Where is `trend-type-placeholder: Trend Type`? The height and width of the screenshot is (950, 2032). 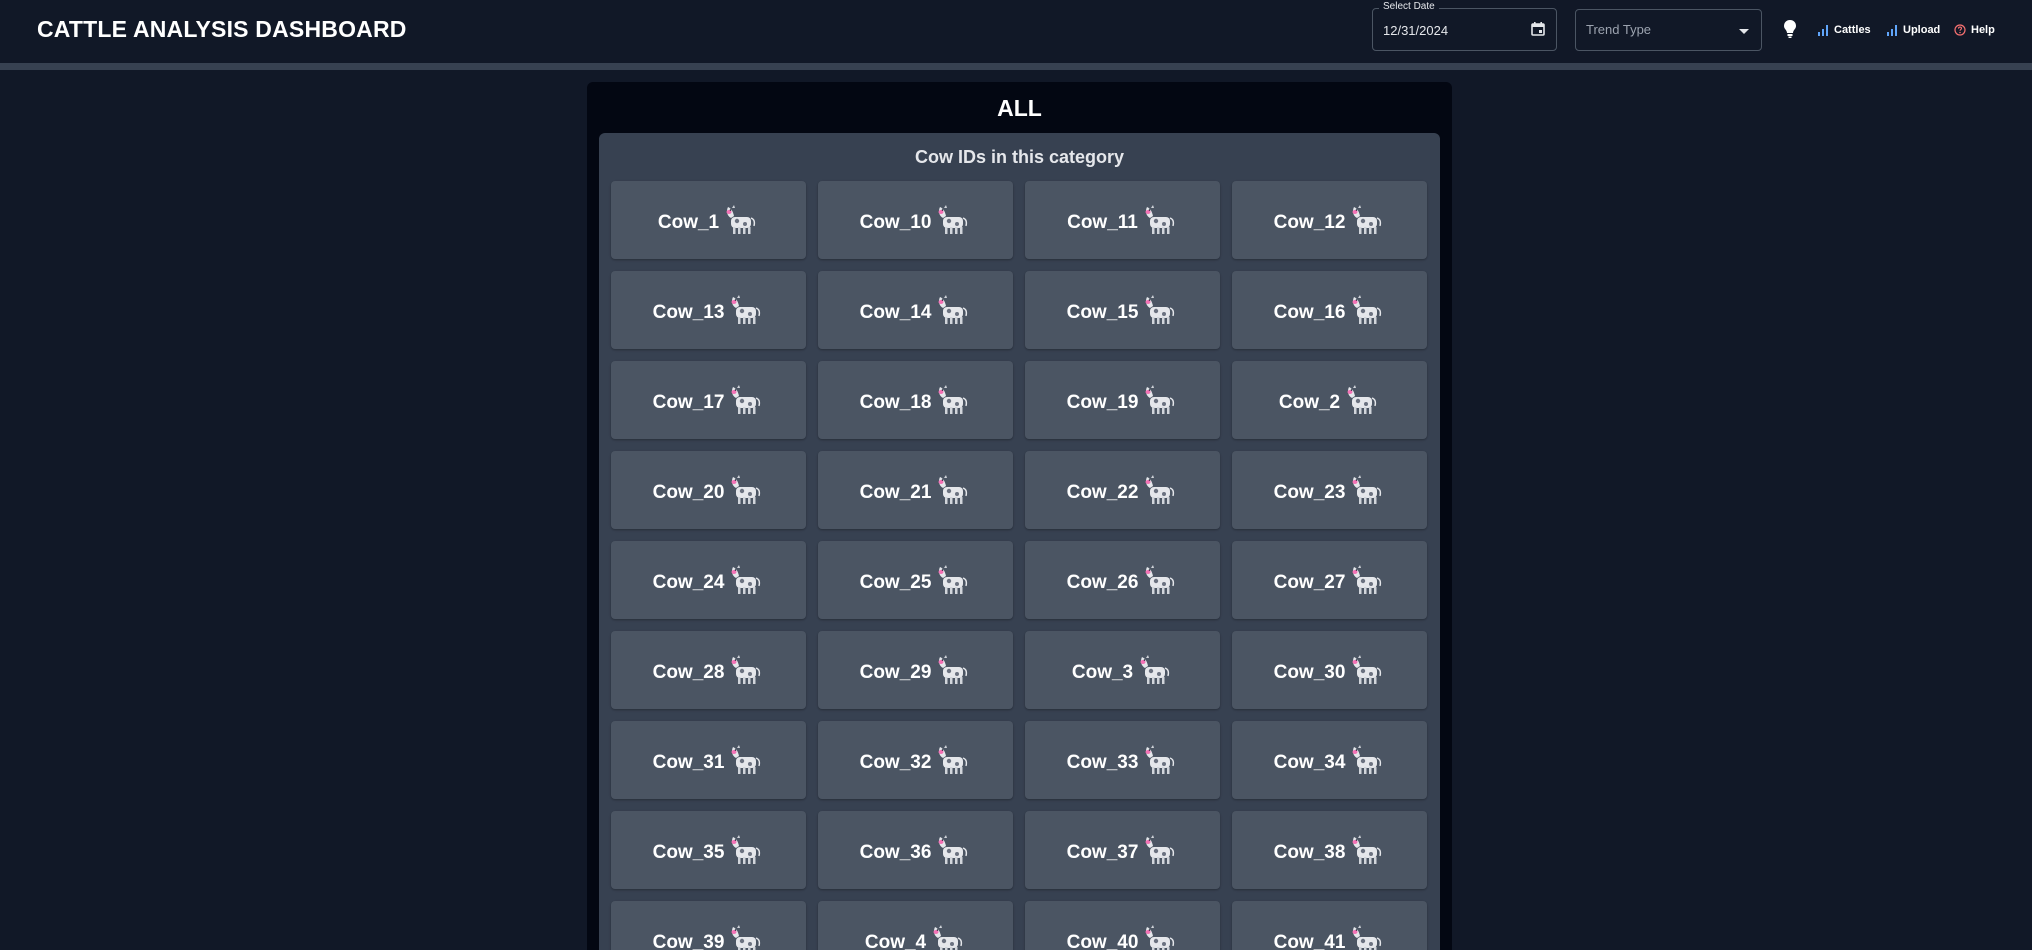
trend-type-placeholder: Trend Type is located at coordinates (1619, 29).